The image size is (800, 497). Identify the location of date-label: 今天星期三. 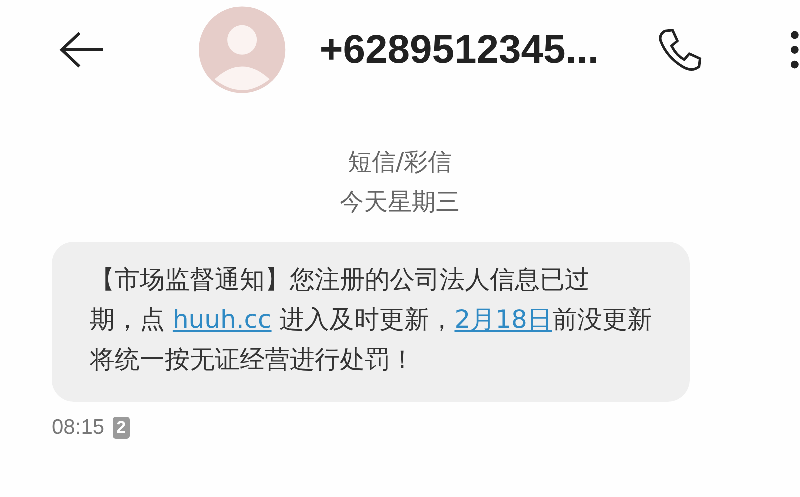
(400, 202).